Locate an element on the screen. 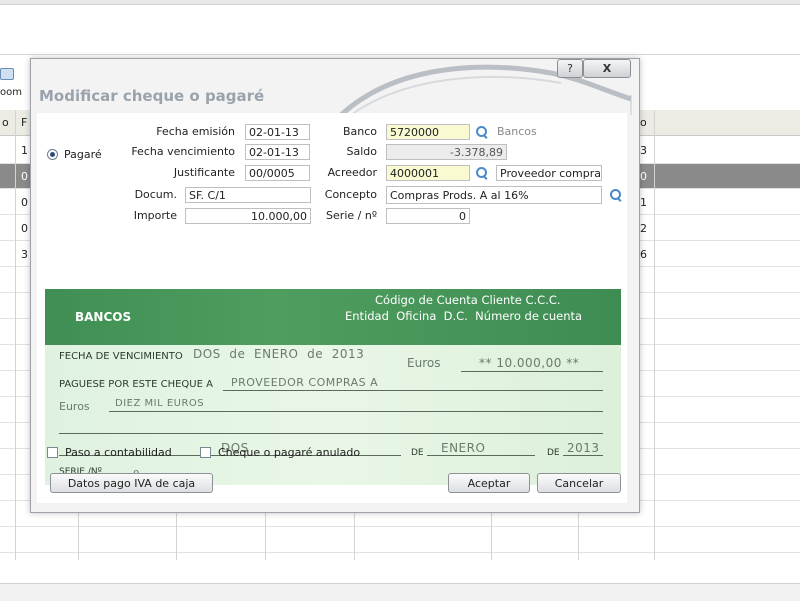 The height and width of the screenshot is (601, 800). docum-label: Docum. is located at coordinates (155, 194).